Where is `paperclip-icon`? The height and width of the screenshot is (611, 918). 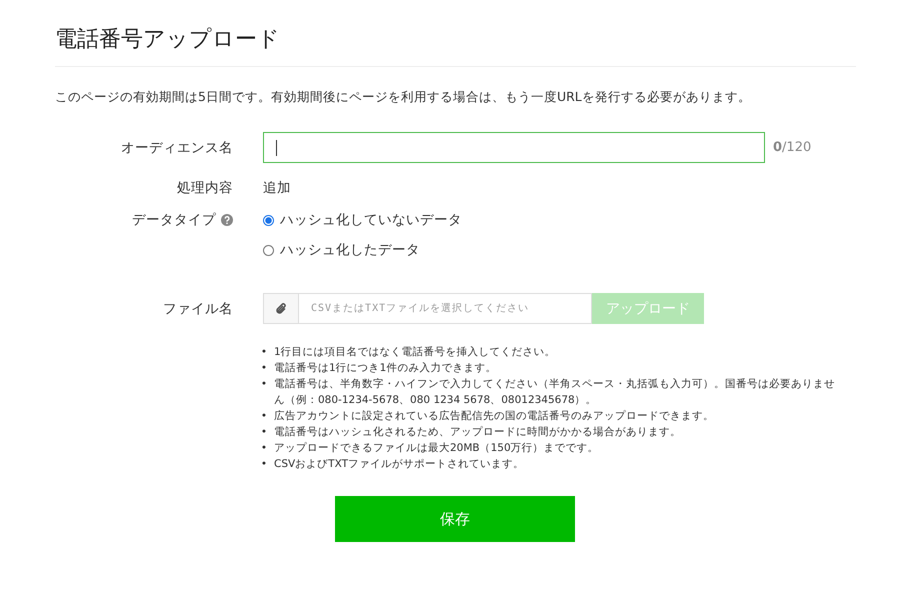
paperclip-icon is located at coordinates (281, 309).